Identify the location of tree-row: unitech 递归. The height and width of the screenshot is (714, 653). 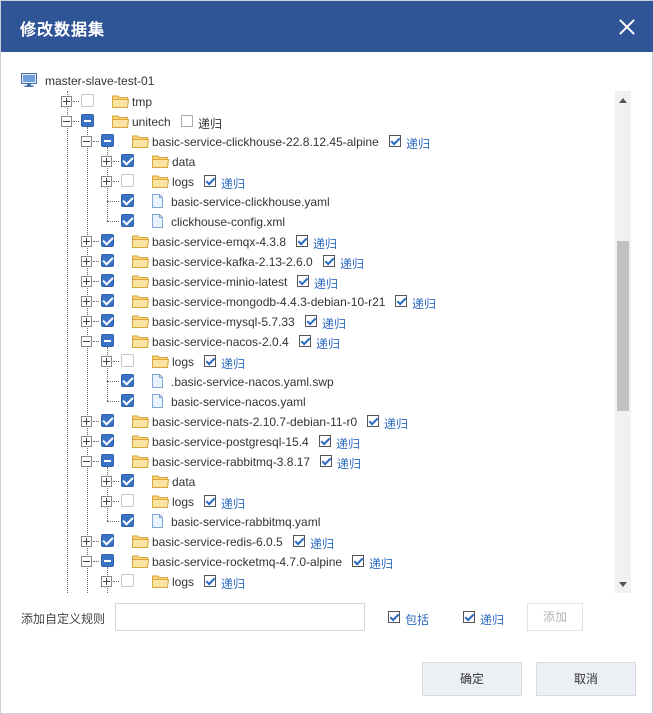
(316, 121).